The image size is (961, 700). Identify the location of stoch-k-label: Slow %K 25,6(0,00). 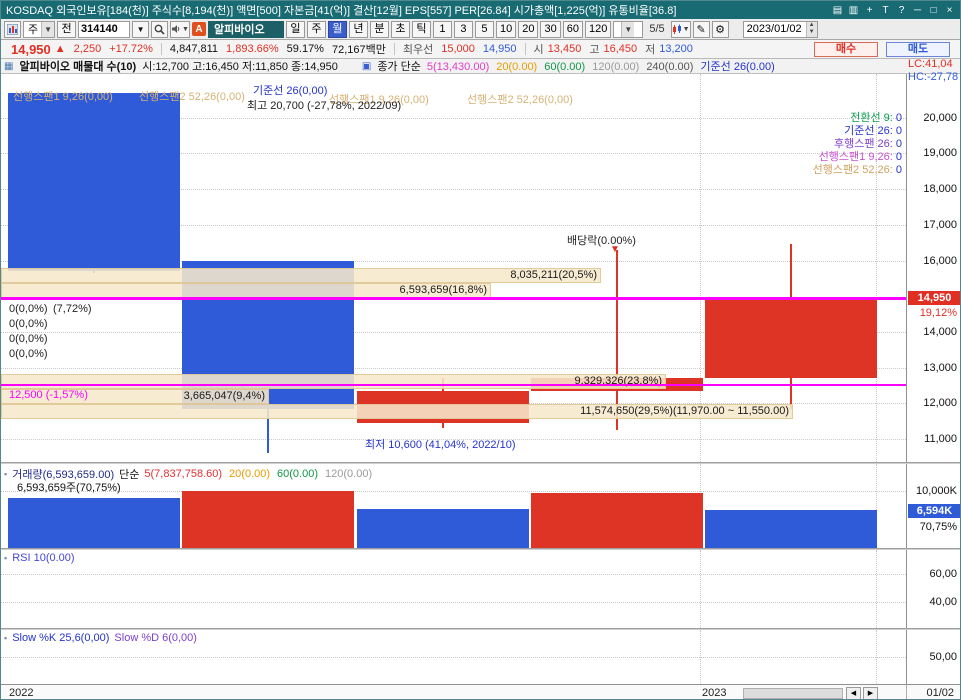
(61, 638).